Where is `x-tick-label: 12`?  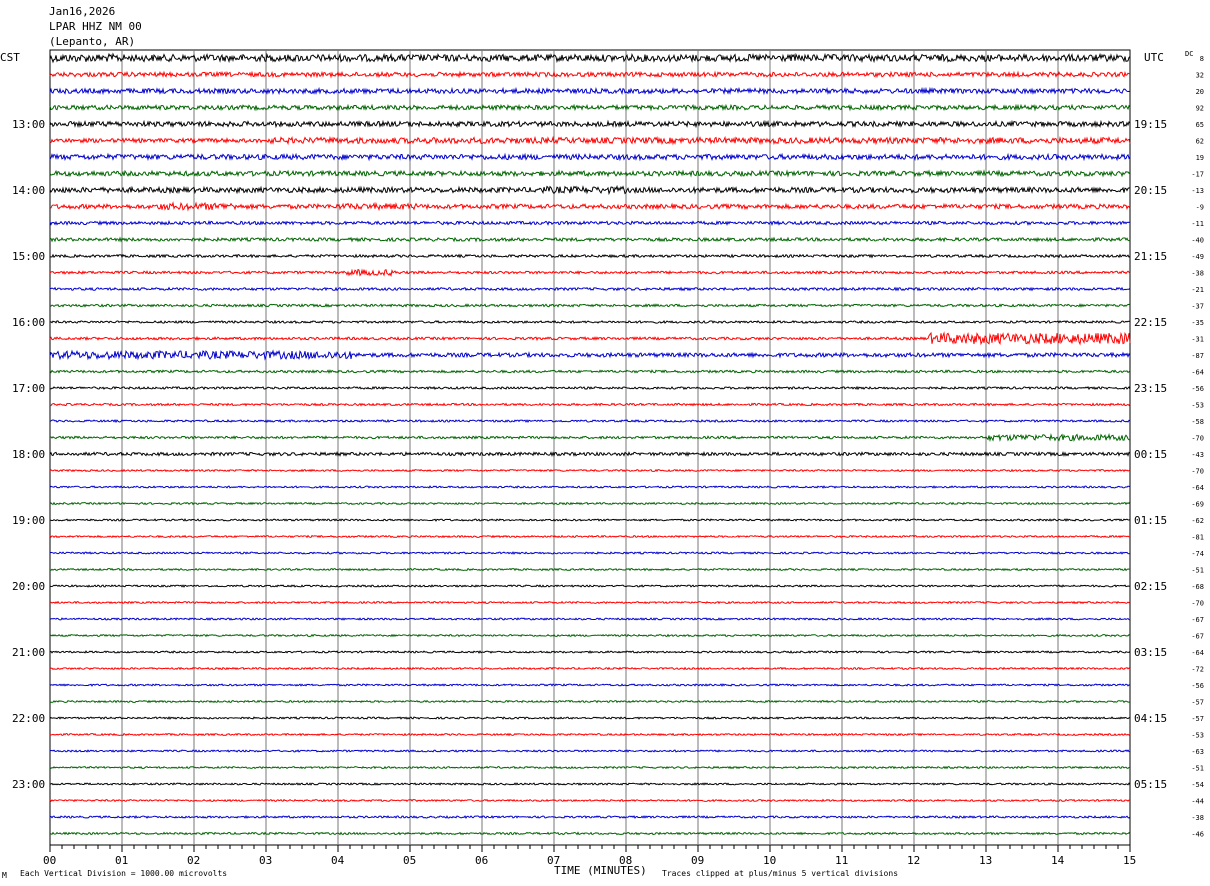
x-tick-label: 12 is located at coordinates (913, 860).